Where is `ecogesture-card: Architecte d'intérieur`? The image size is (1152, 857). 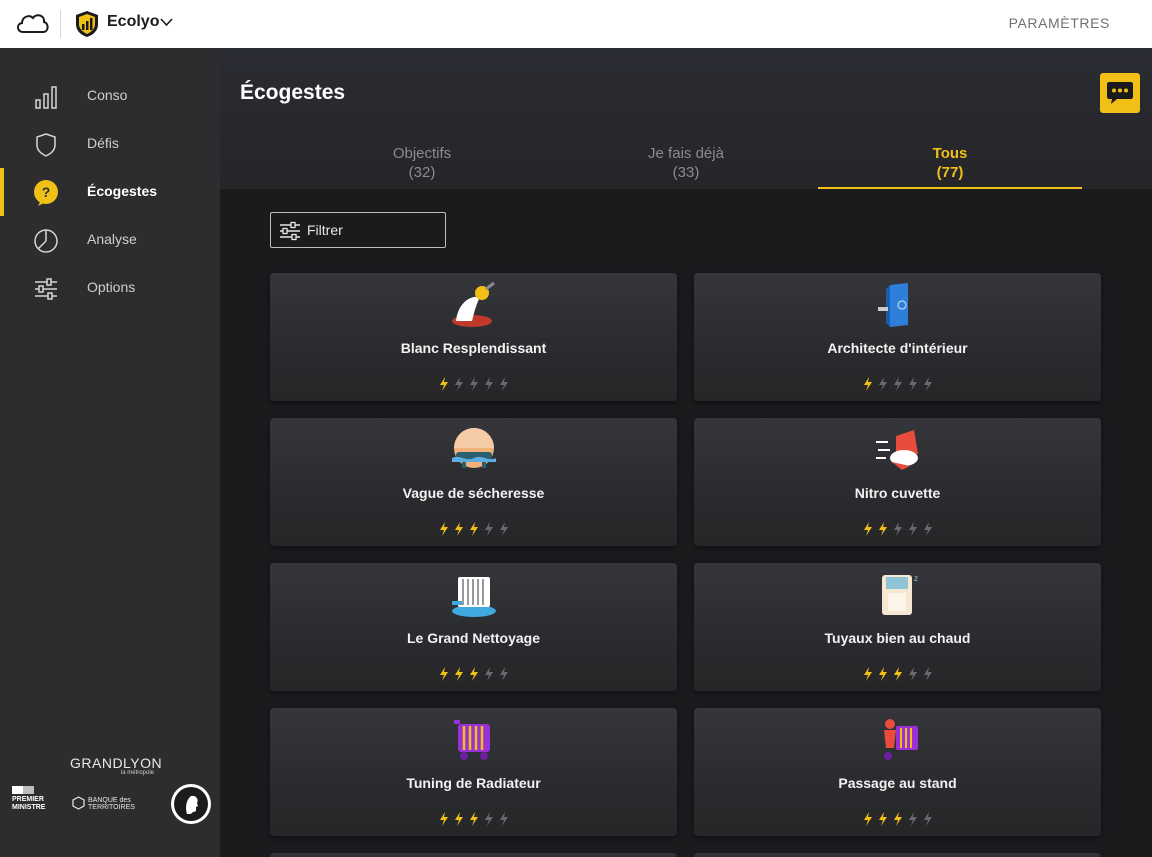
ecogesture-card: Architecte d'intérieur is located at coordinates (897, 337).